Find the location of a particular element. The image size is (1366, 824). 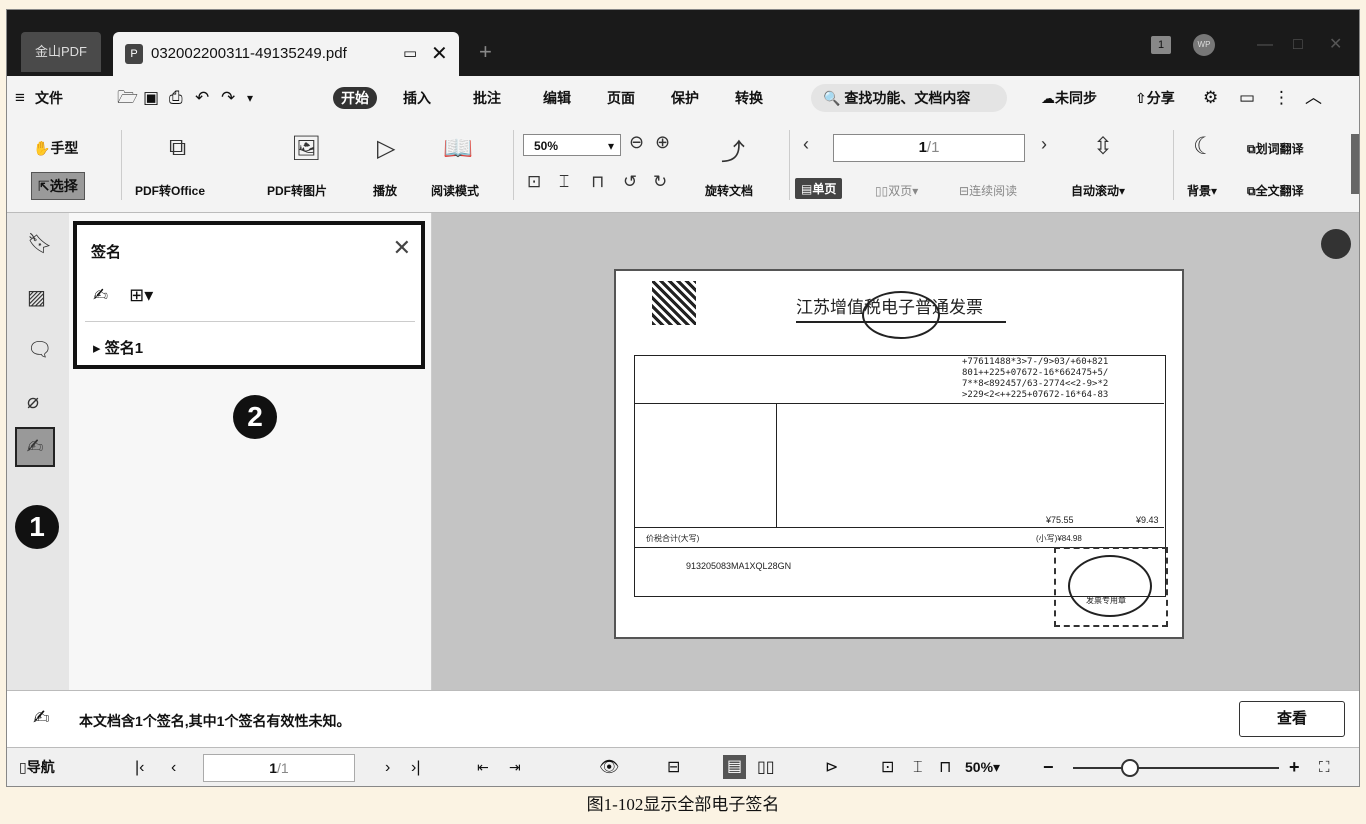

tab-page: 页面 is located at coordinates (621, 98).